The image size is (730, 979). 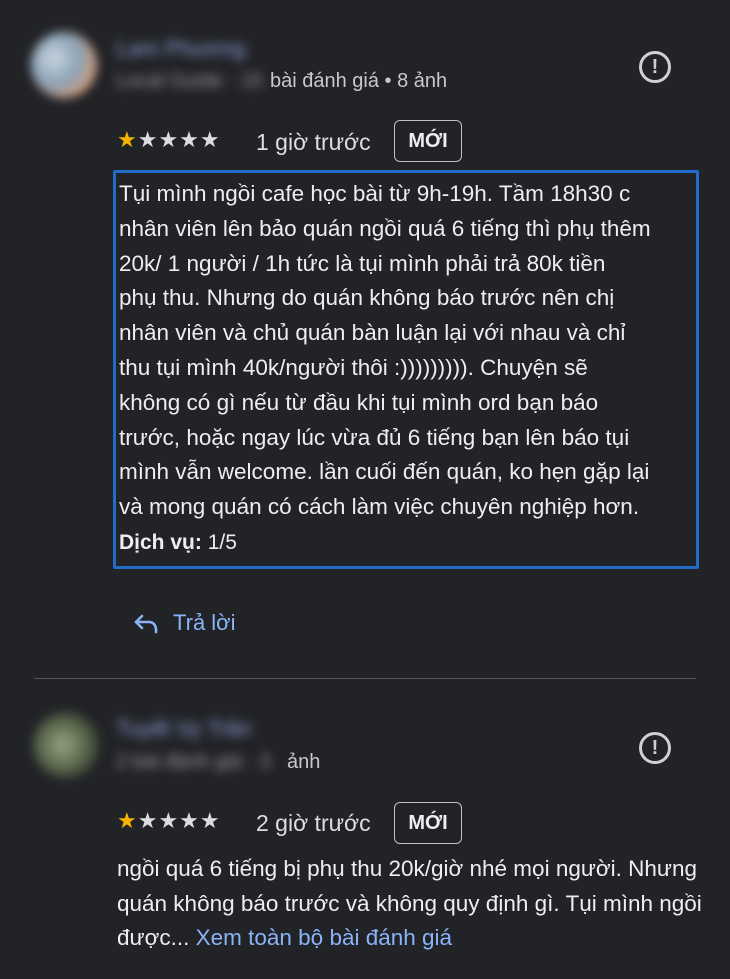 I want to click on reply-button: Trả lời, so click(x=184, y=623).